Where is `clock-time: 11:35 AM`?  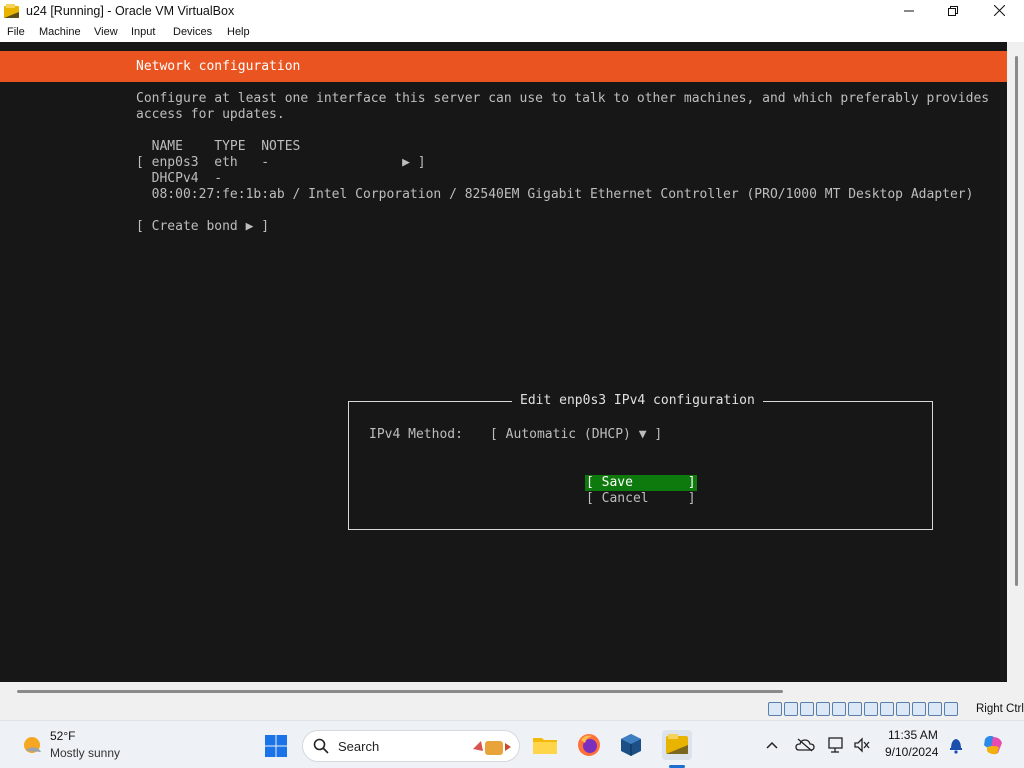 clock-time: 11:35 AM is located at coordinates (913, 735).